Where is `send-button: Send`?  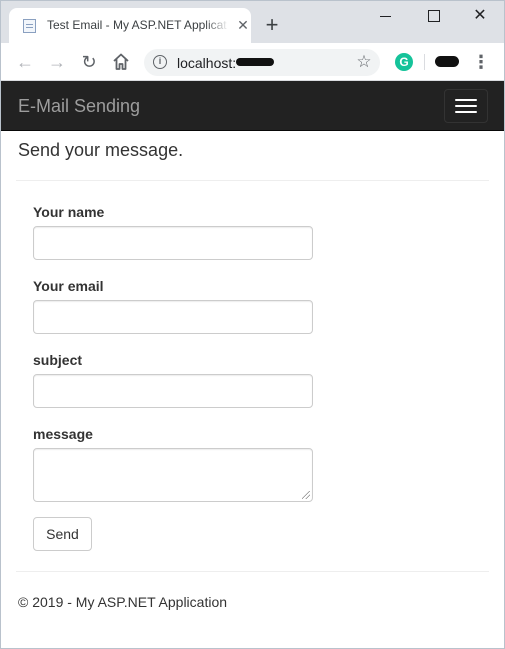
send-button: Send is located at coordinates (62, 534).